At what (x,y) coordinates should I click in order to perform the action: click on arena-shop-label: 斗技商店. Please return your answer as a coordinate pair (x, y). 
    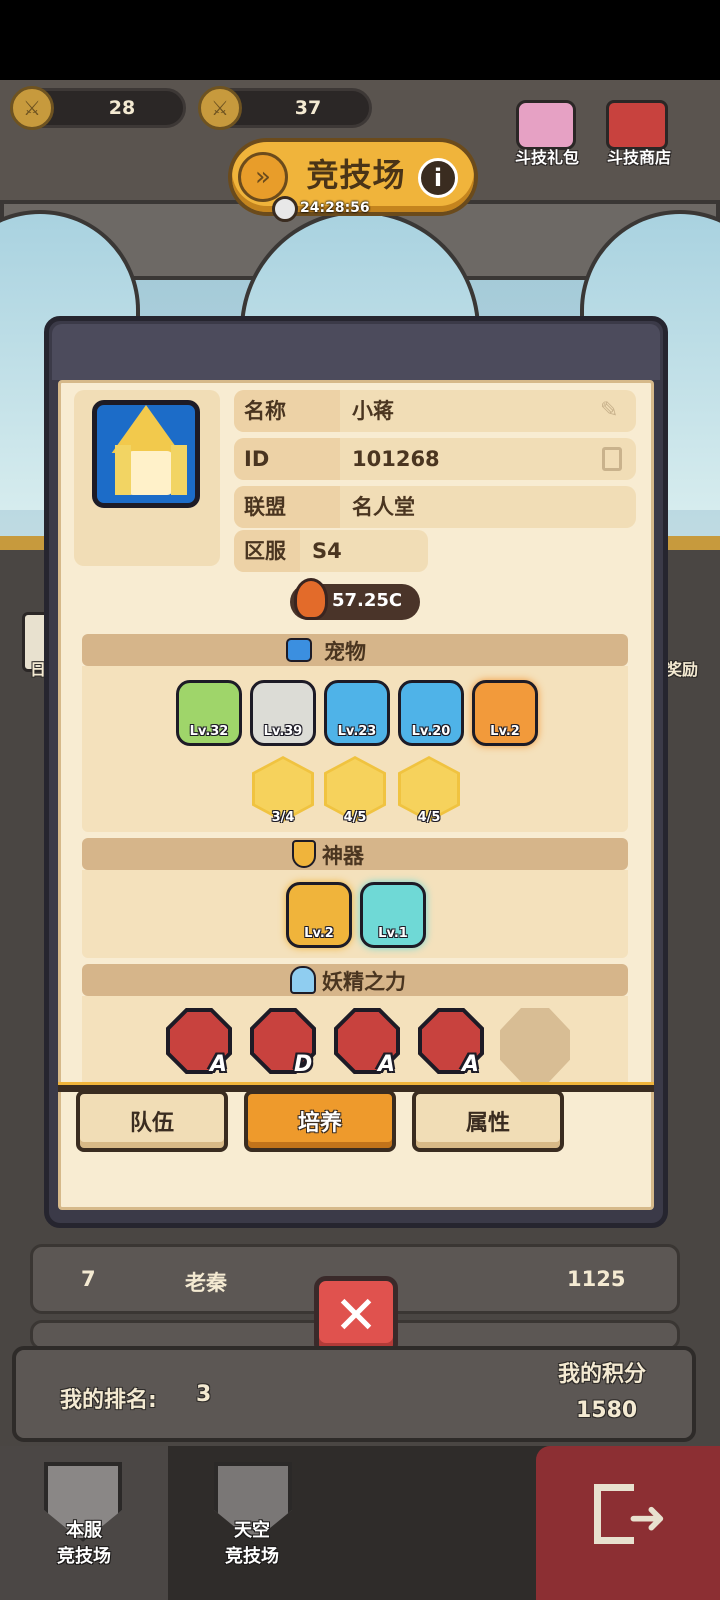
    Looking at the image, I should click on (639, 156).